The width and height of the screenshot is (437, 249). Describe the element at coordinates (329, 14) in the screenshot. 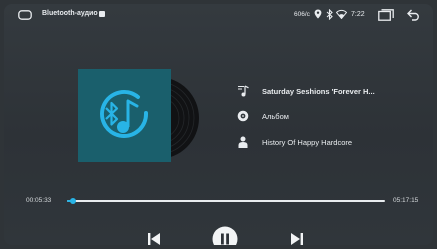

I see `bluetooth-icon` at that location.